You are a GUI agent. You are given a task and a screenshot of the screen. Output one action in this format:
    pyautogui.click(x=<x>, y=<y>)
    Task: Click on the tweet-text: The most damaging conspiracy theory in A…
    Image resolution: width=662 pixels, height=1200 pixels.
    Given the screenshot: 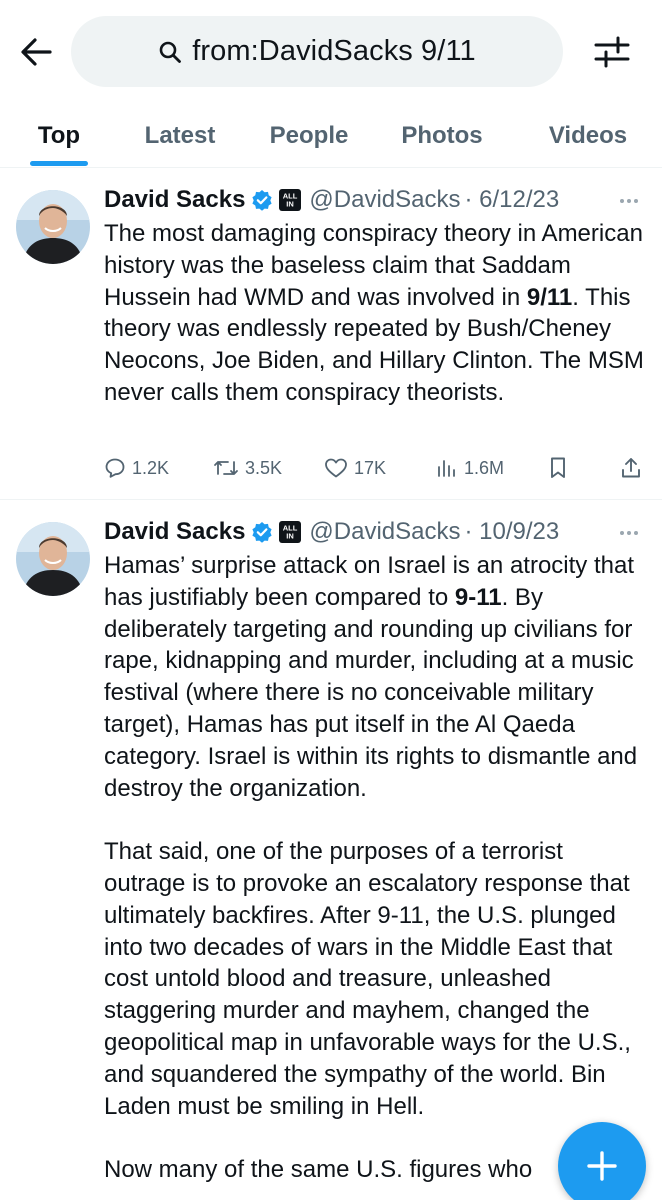 What is the action you would take?
    pyautogui.click(x=377, y=313)
    